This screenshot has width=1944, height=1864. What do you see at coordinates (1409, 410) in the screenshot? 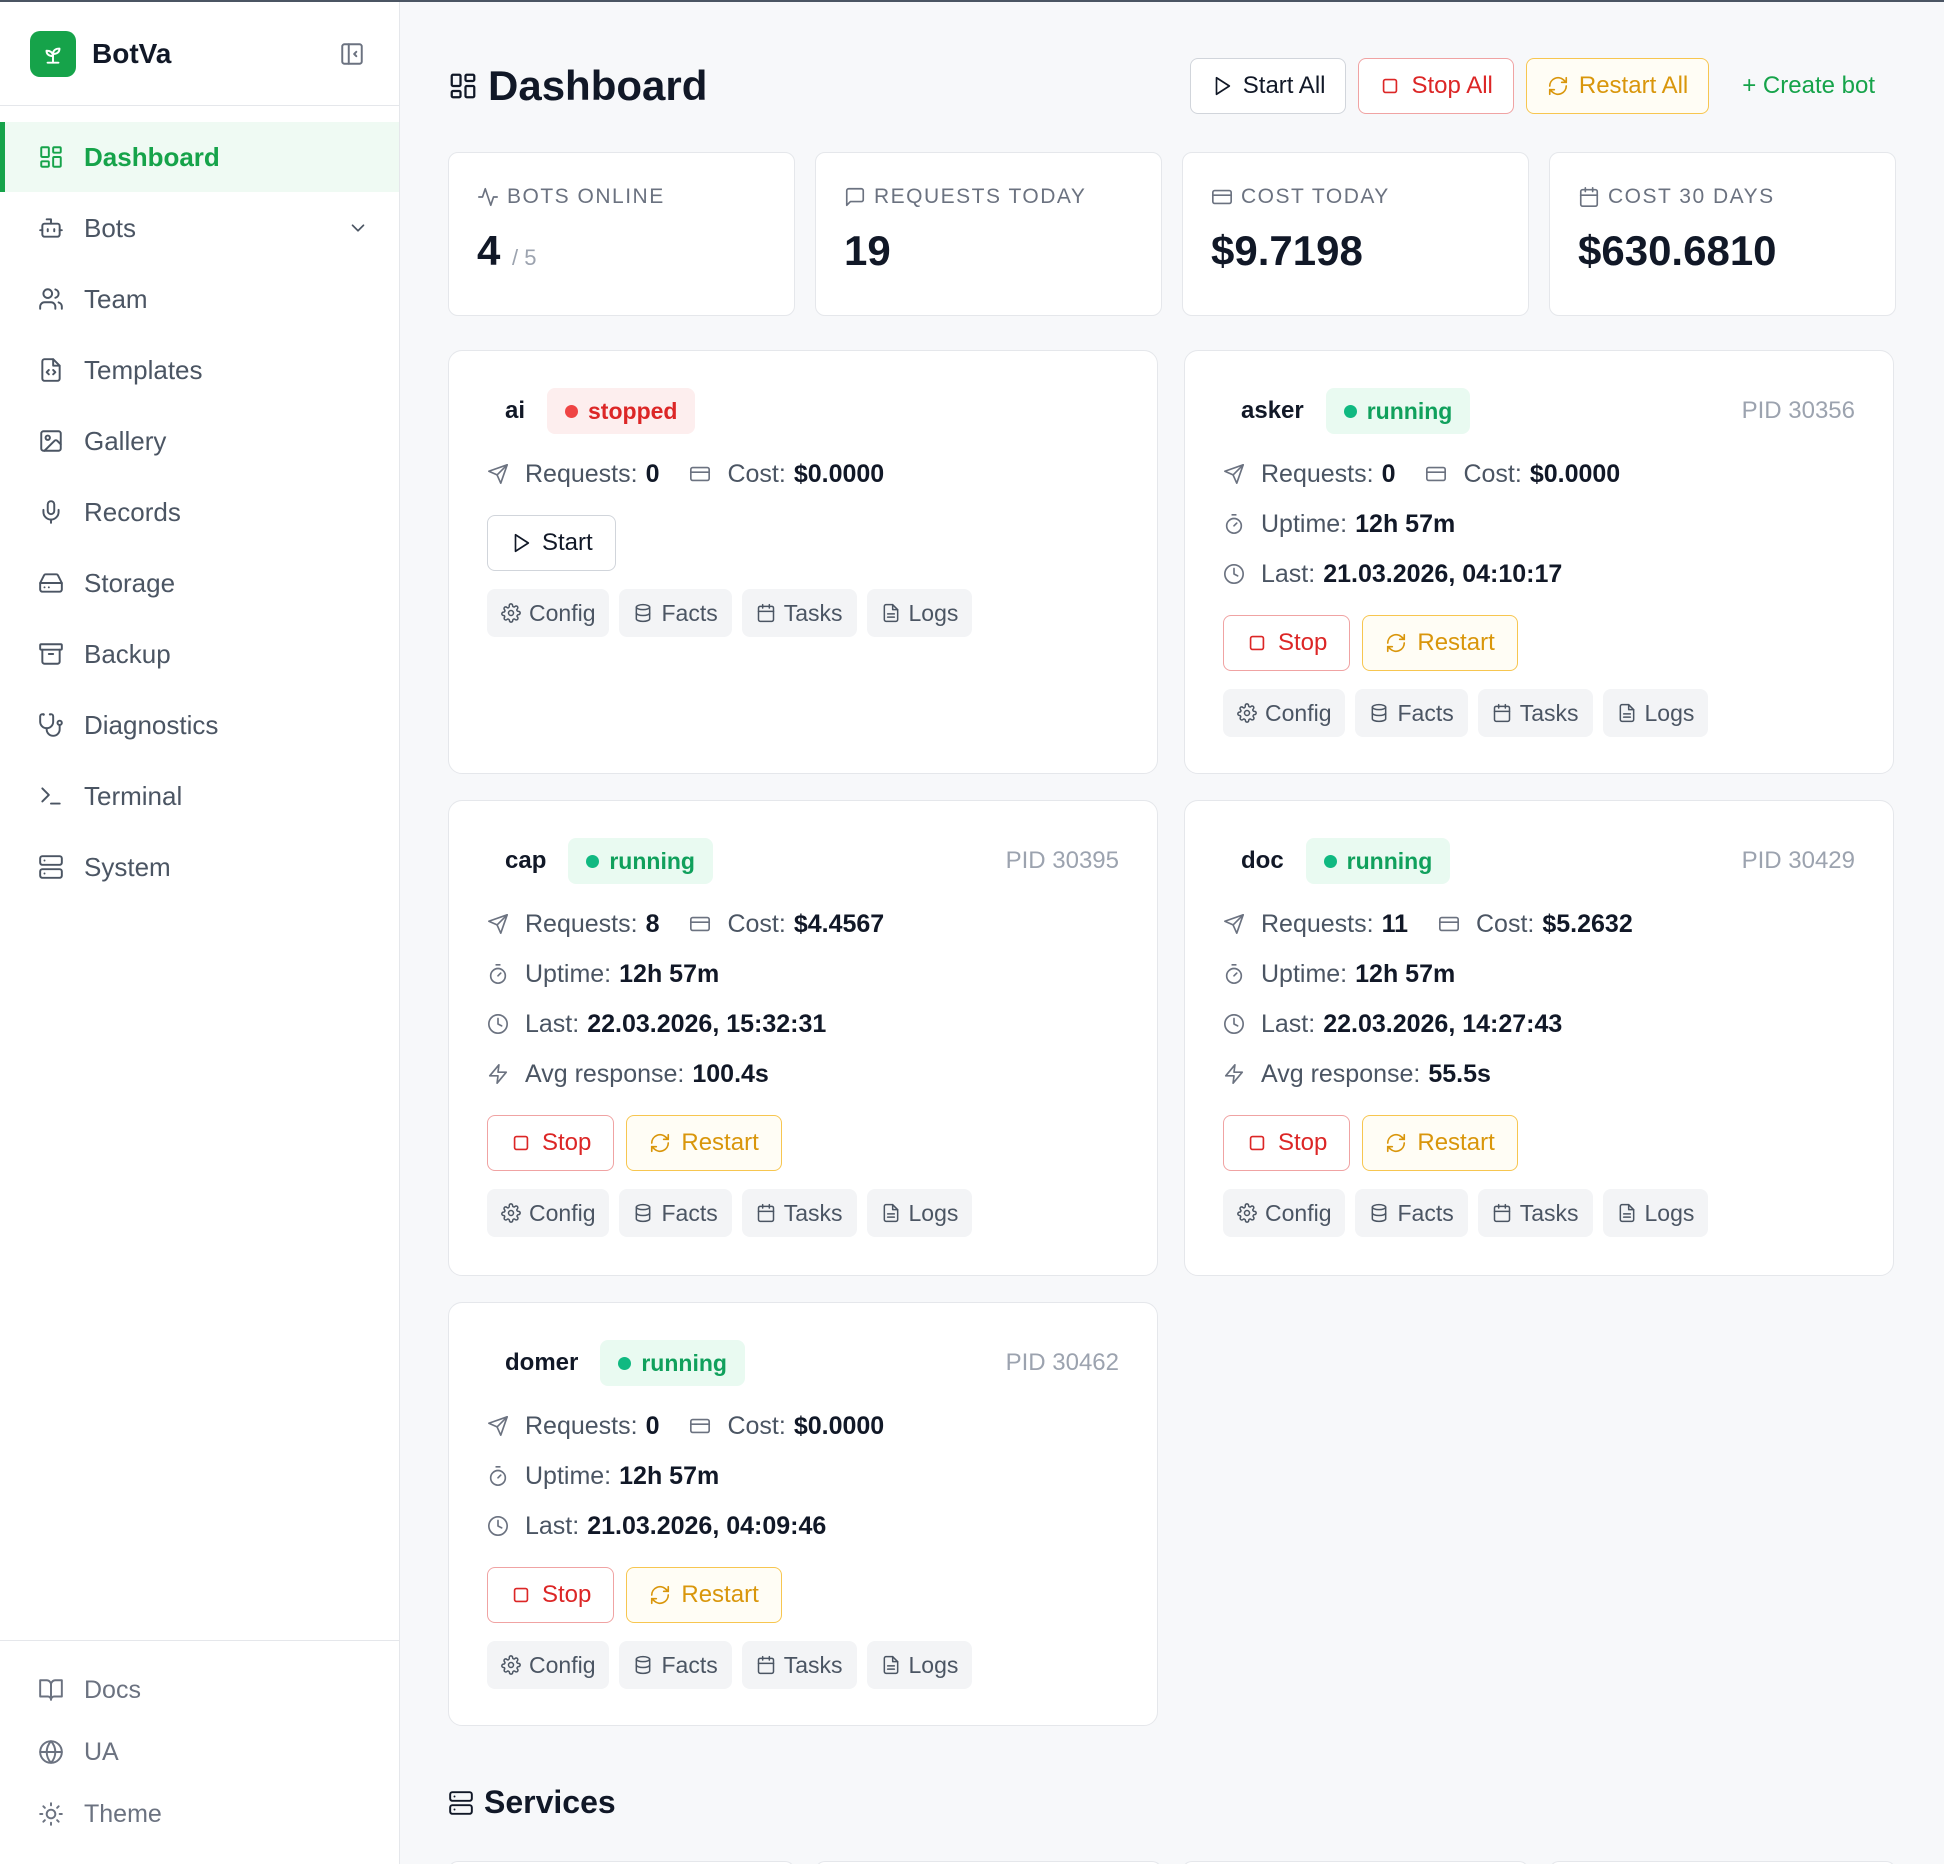
I see `status-text: running` at bounding box center [1409, 410].